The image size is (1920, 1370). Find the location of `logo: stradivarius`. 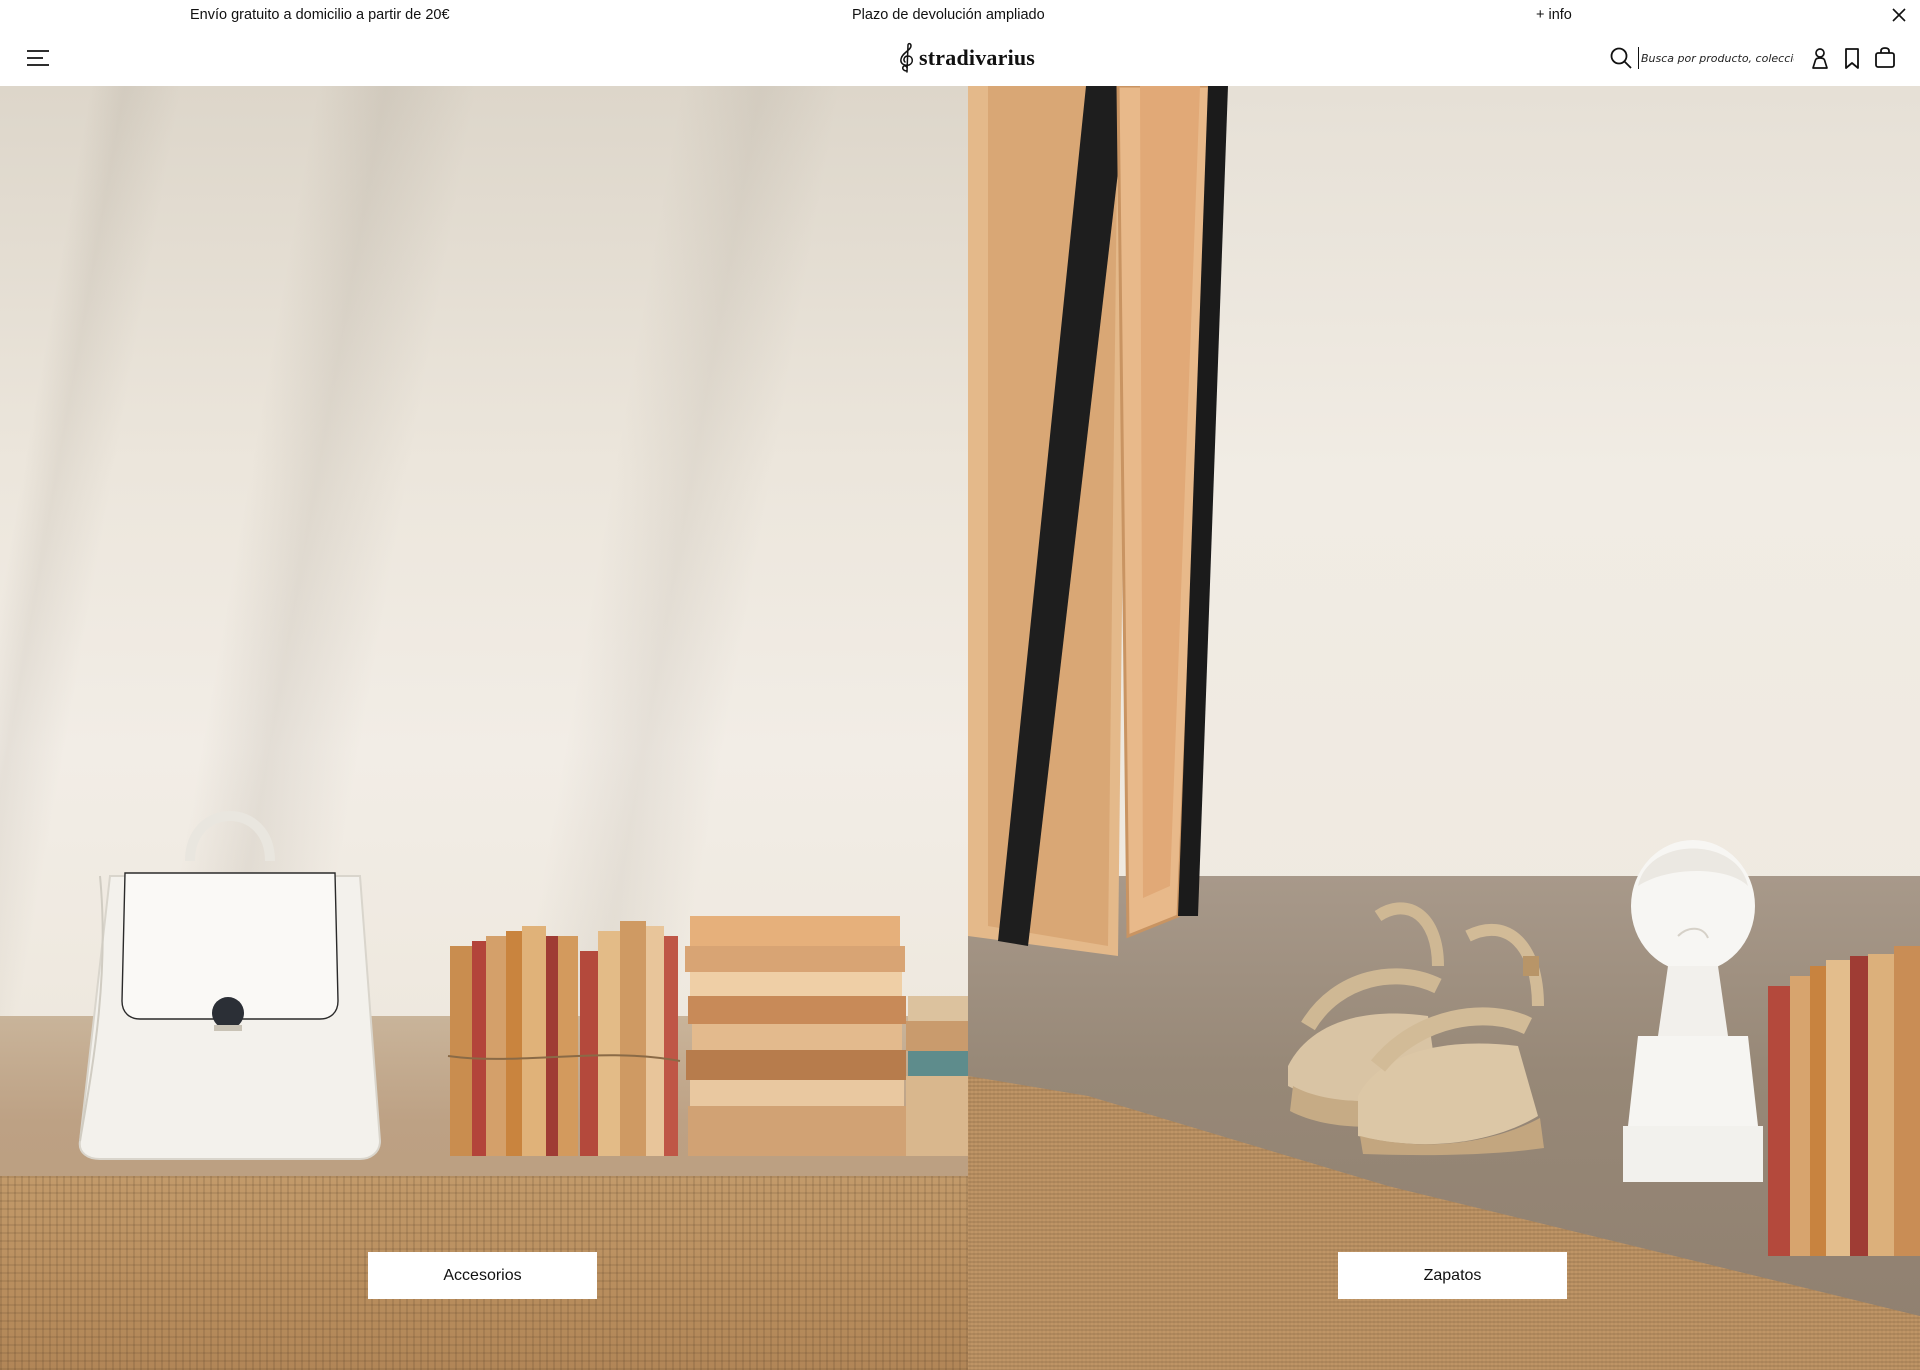

logo: stradivarius is located at coordinates (965, 58).